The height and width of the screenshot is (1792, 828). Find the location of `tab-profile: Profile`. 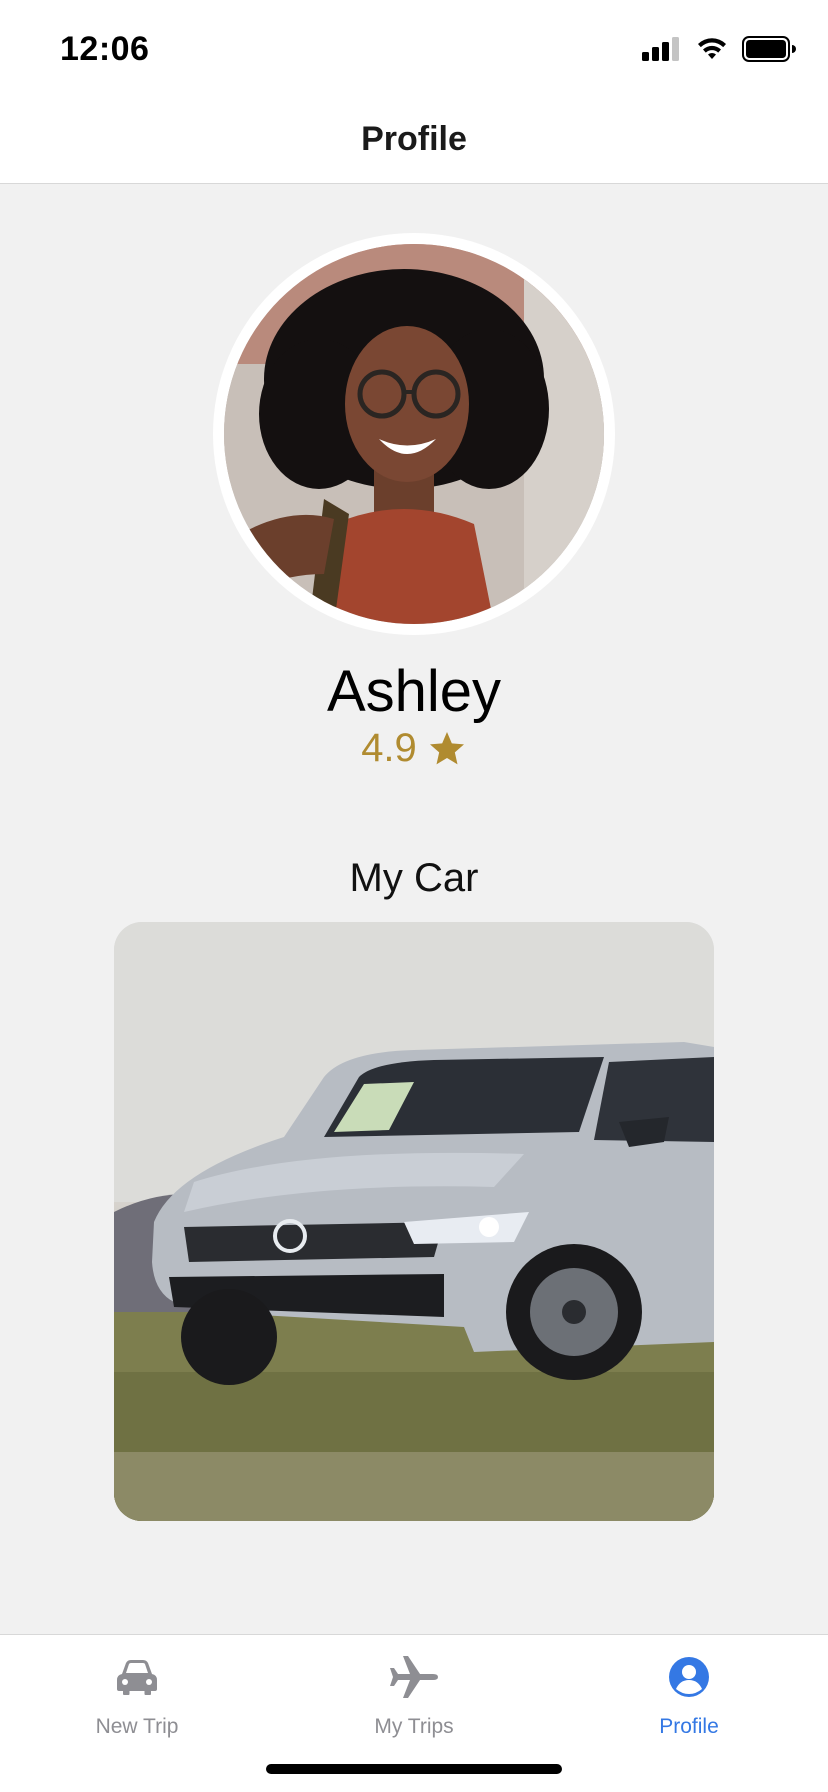

tab-profile: Profile is located at coordinates (689, 1699).